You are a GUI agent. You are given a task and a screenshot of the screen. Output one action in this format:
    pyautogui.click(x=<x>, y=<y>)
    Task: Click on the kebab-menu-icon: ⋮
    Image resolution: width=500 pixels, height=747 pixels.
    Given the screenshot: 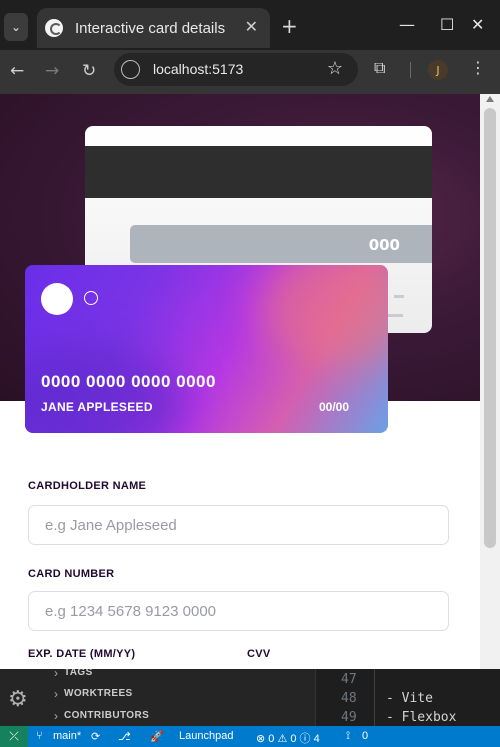 What is the action you would take?
    pyautogui.click(x=478, y=67)
    